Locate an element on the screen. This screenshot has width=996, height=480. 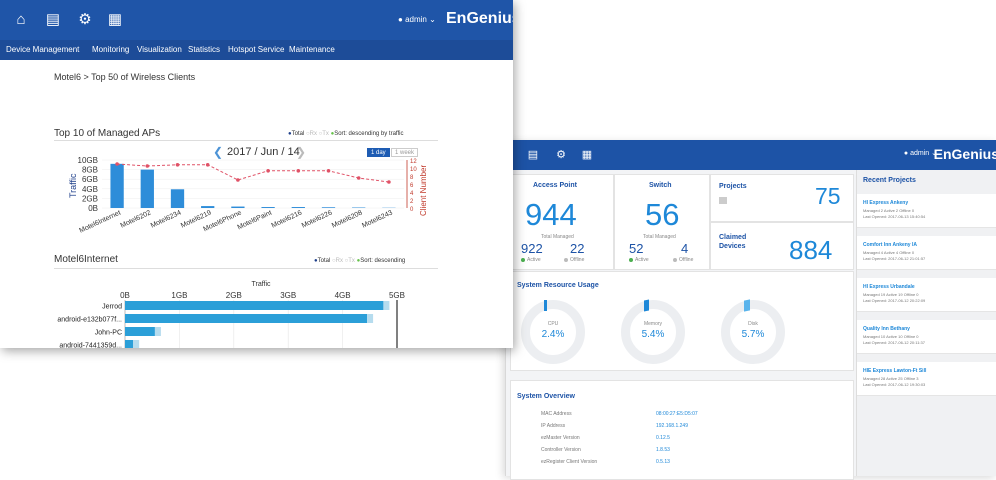
x-tick-label: Motel6202 is located at coordinates (136, 219).